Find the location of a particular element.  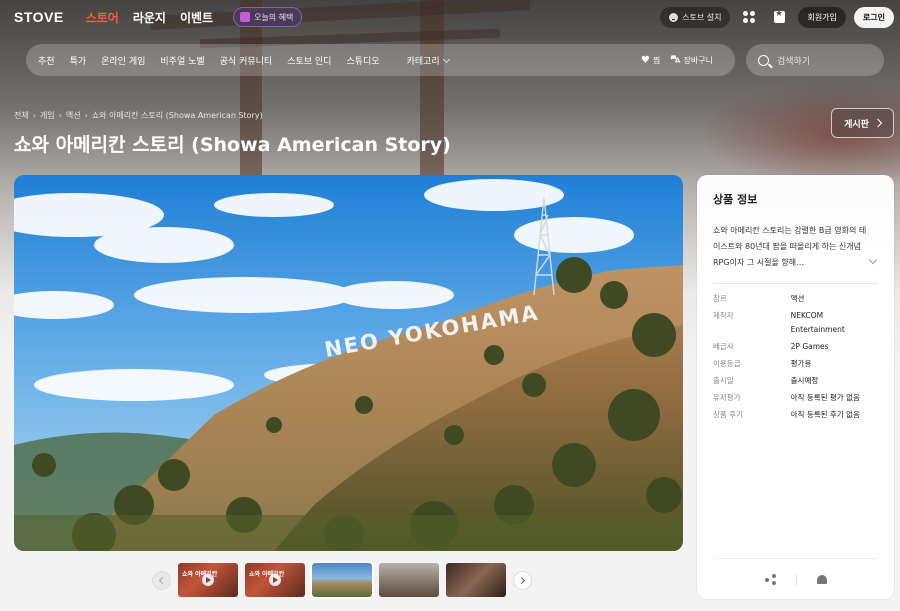

info-key: 상품 후기 is located at coordinates (728, 414).